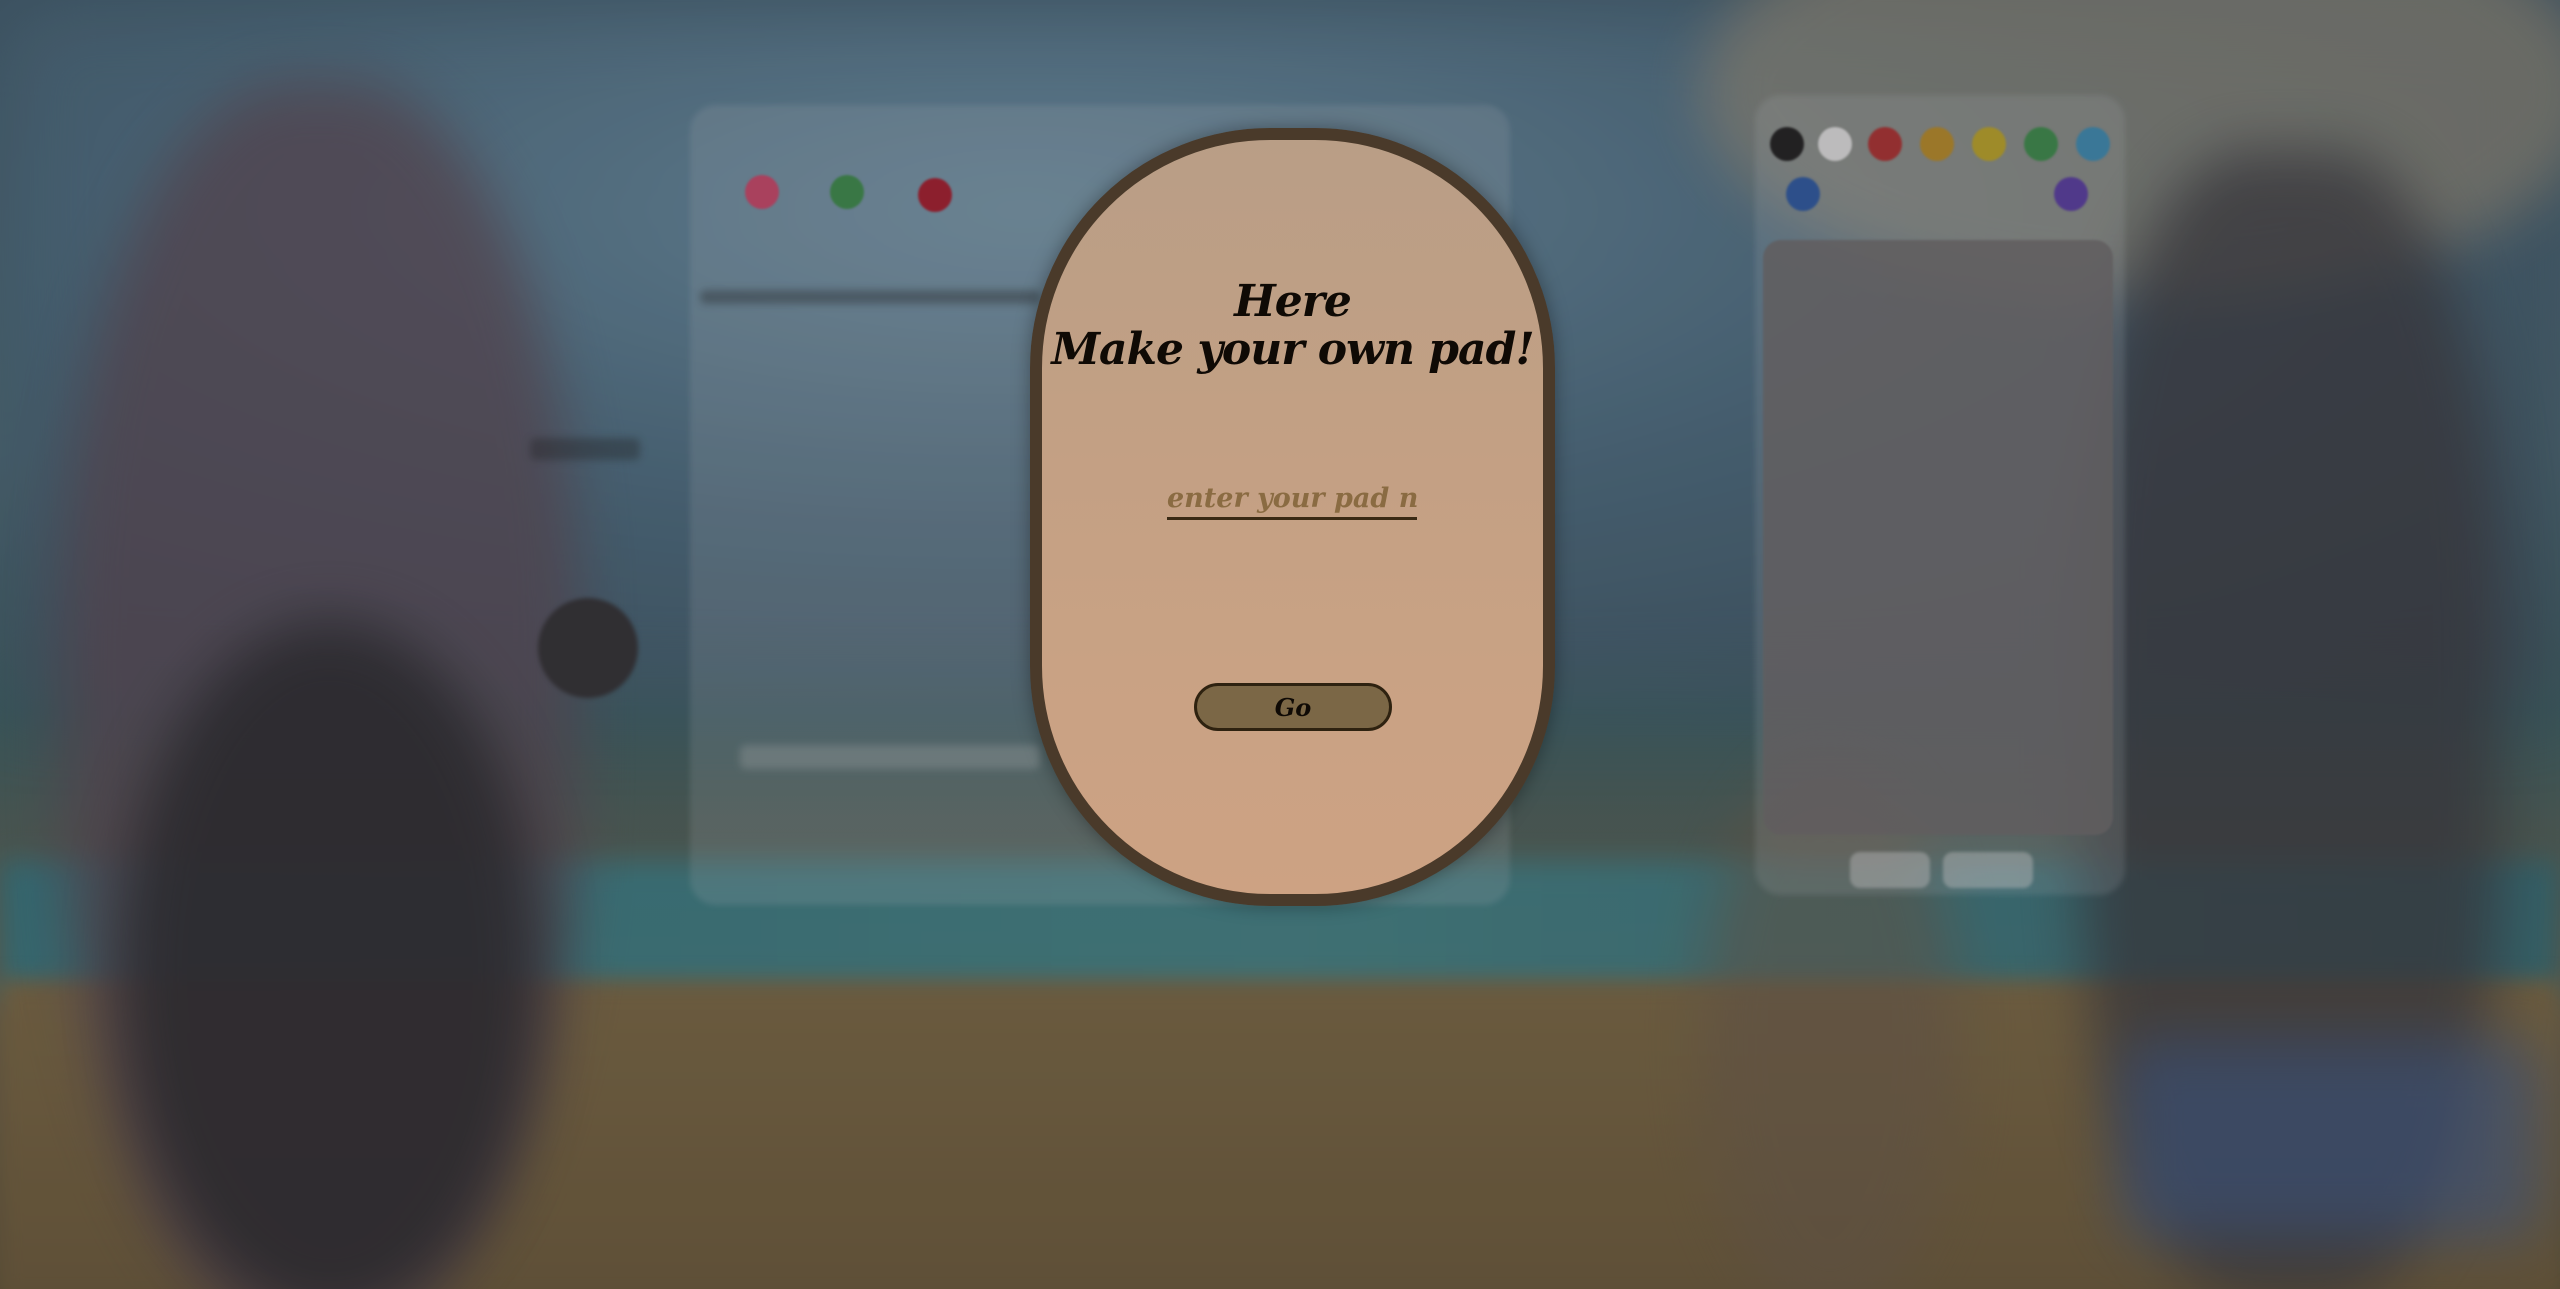 The height and width of the screenshot is (1289, 2560). What do you see at coordinates (1292, 500) in the screenshot?
I see `pad-name-input` at bounding box center [1292, 500].